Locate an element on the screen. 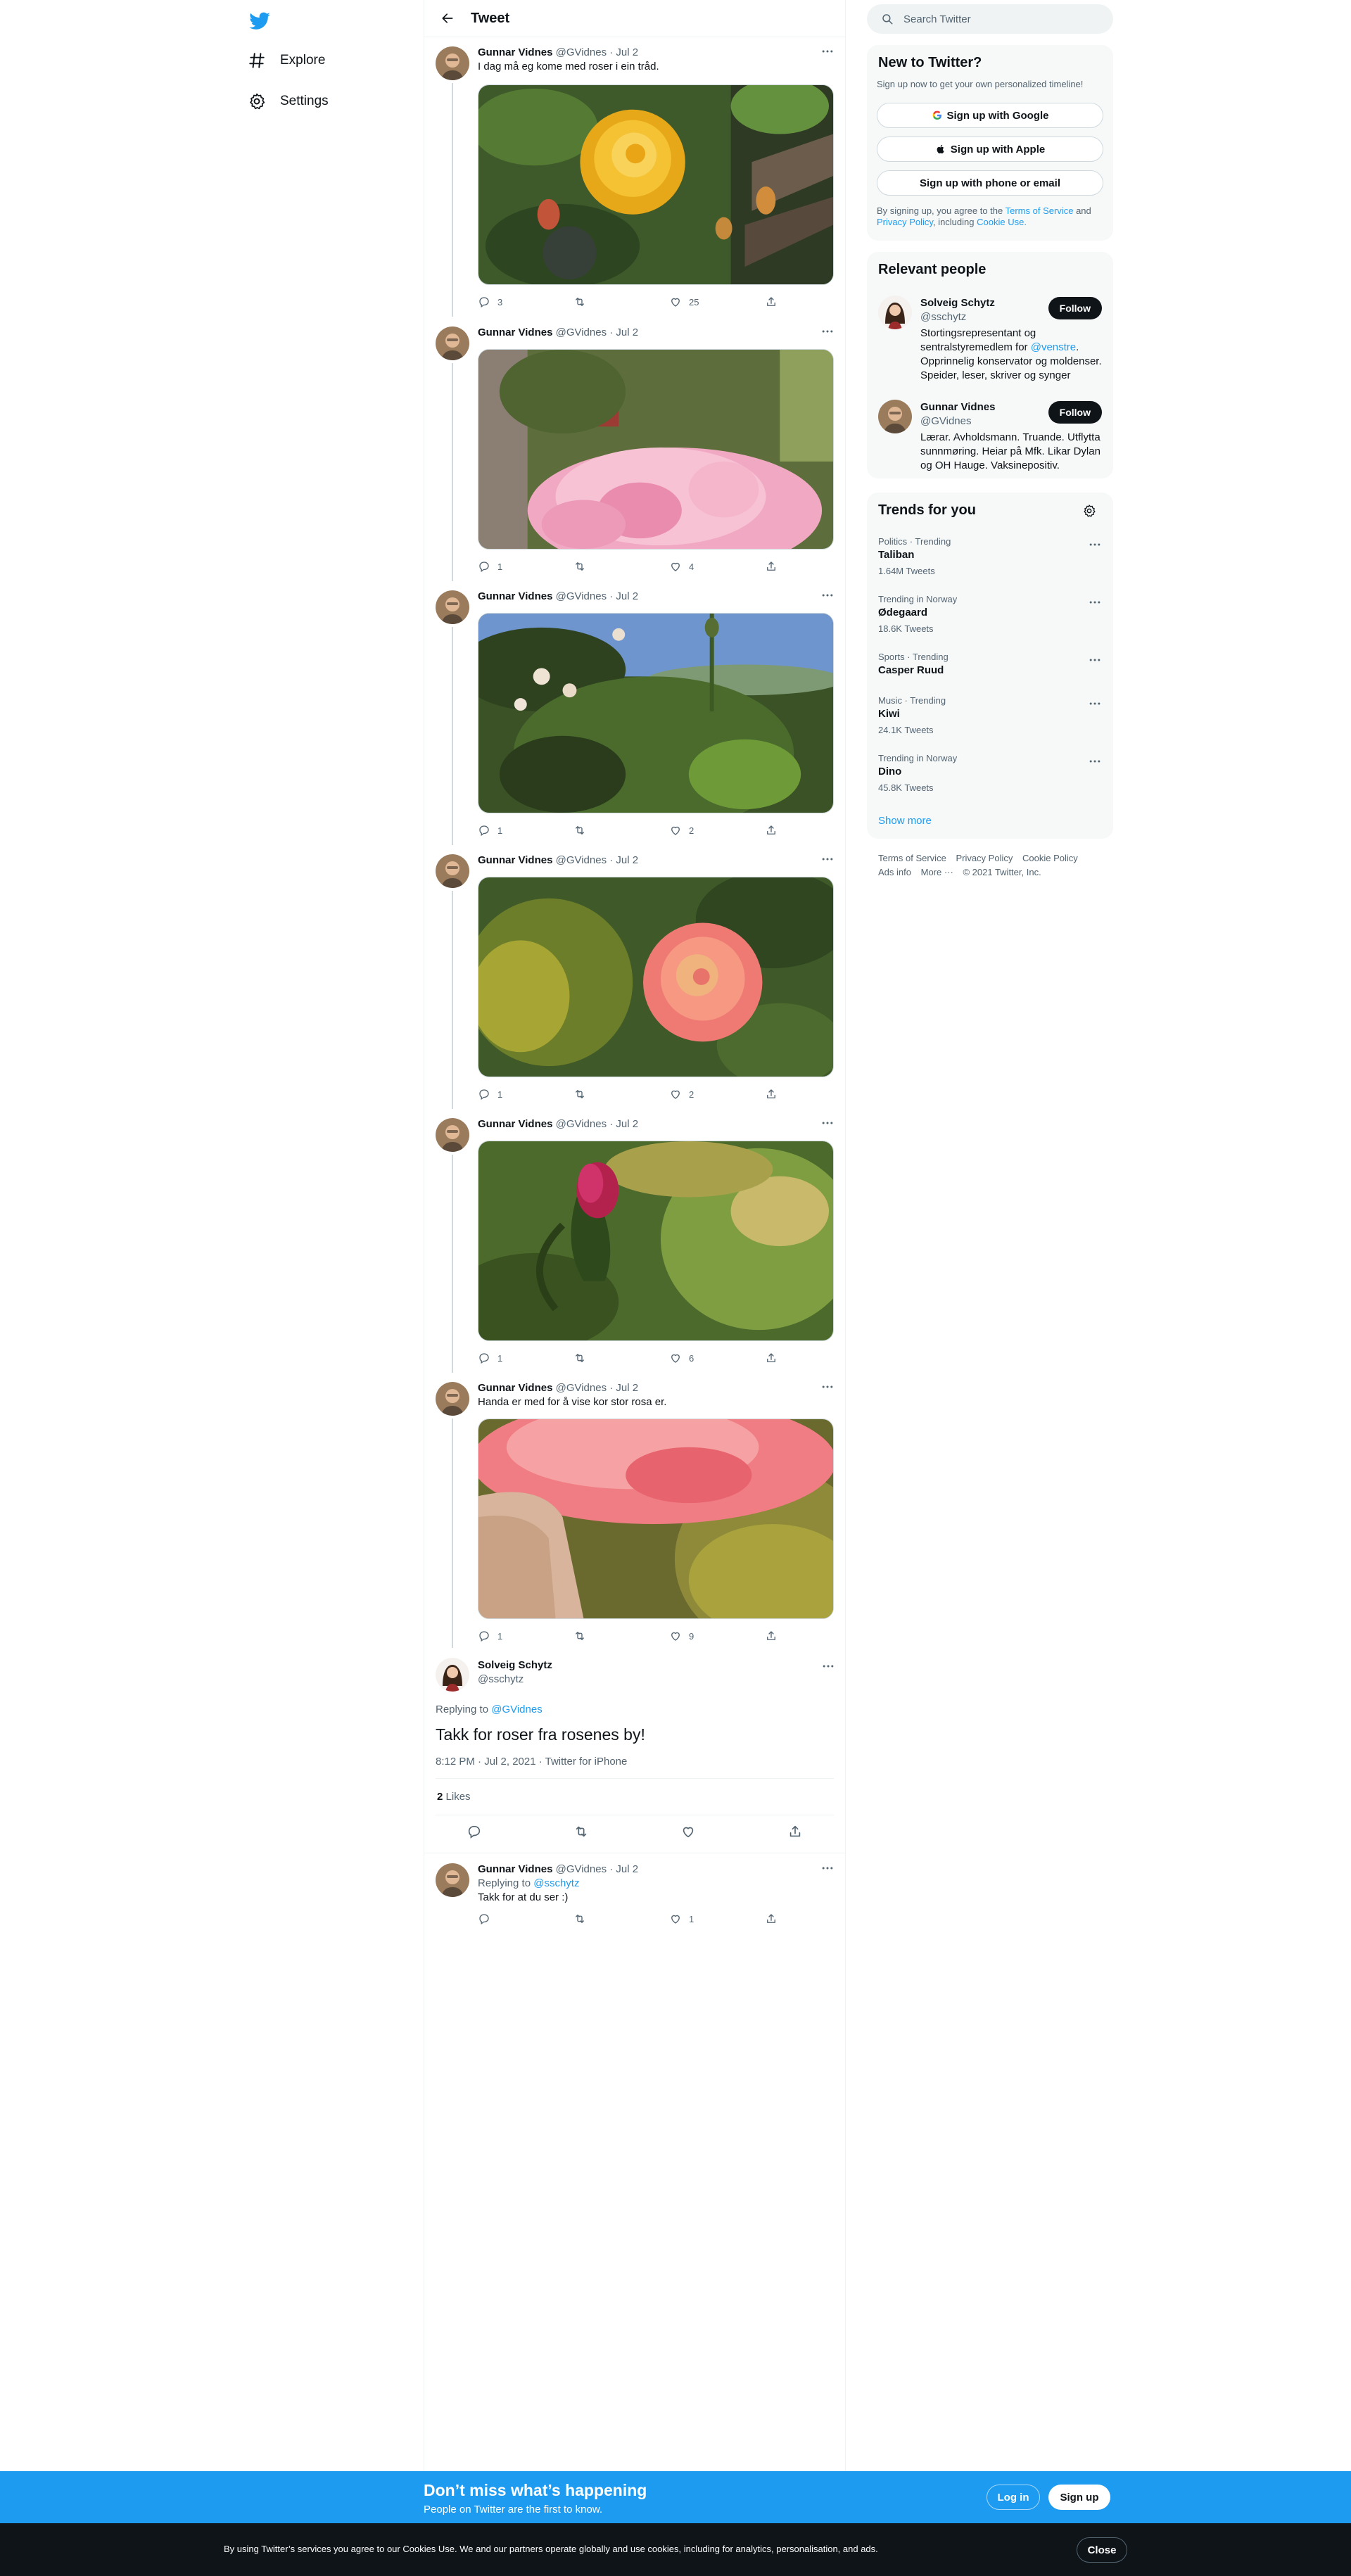 This screenshot has height=2576, width=1351. likes-summary: 2 Likes is located at coordinates (454, 1797).